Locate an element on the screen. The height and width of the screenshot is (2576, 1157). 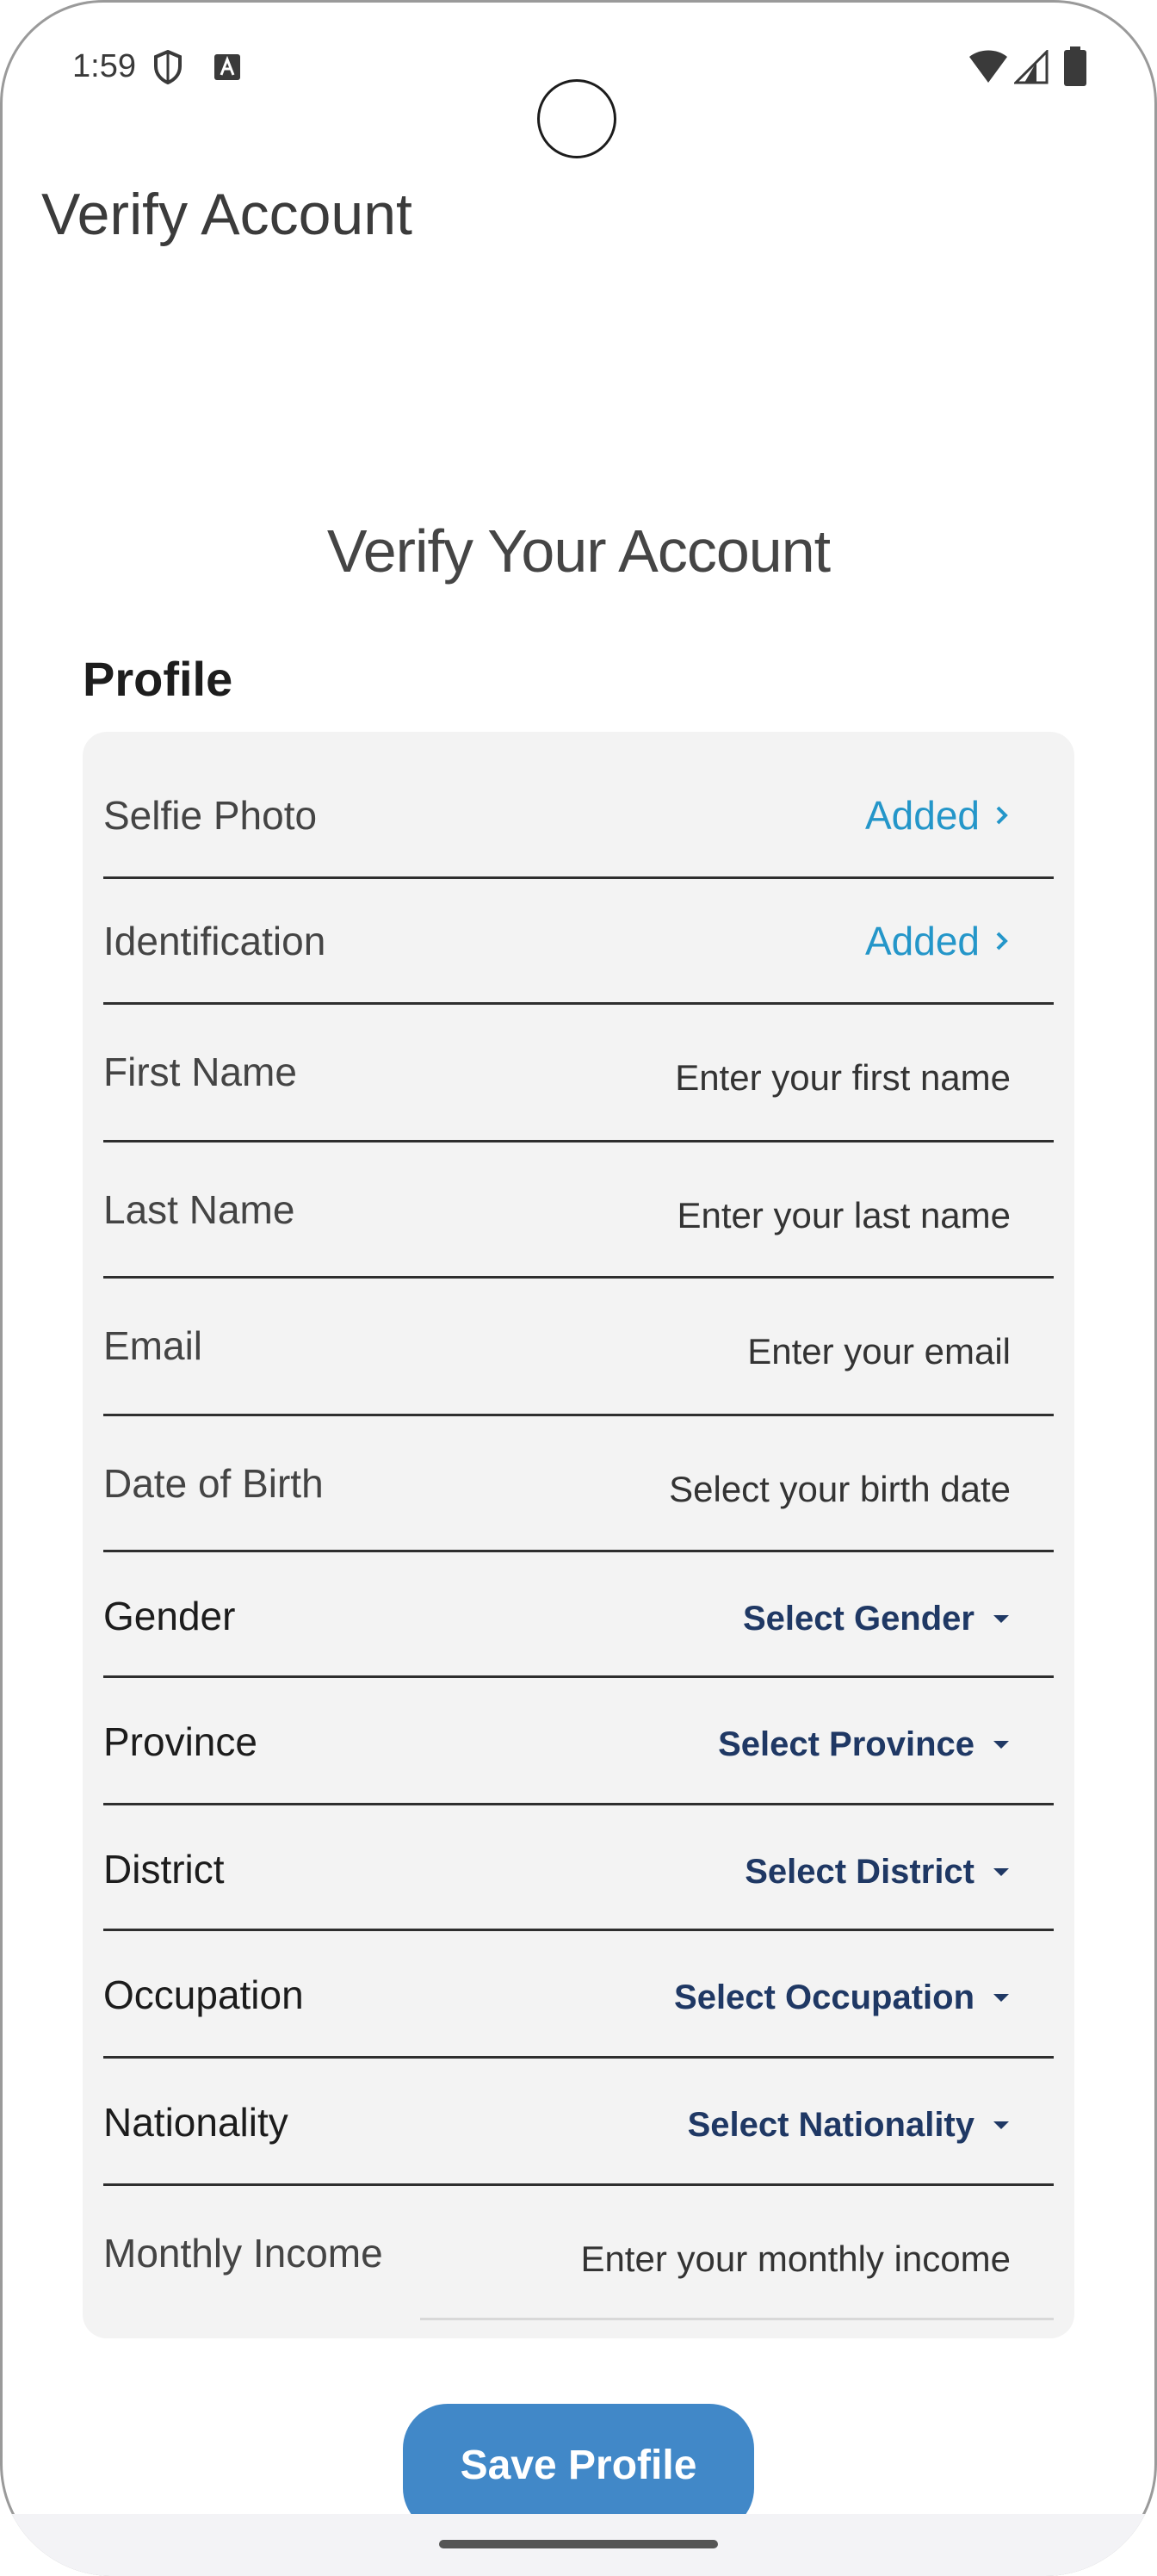
monthly-income-row: Monthly Income Enter your monthly income is located at coordinates (579, 2260).